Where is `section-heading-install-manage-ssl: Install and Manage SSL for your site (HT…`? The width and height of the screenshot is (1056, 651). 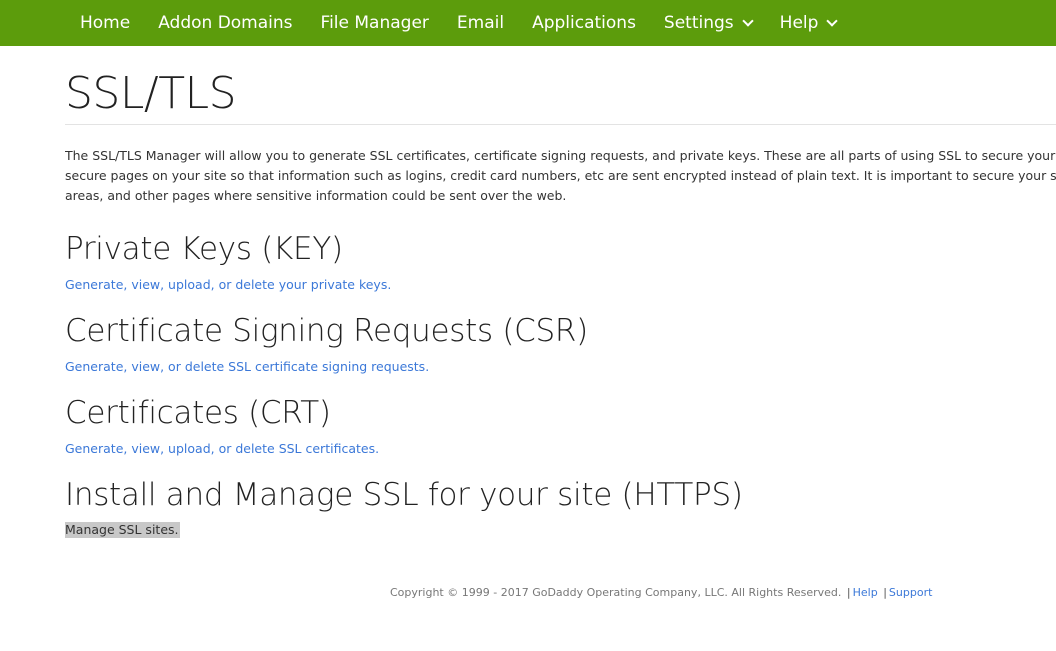
section-heading-install-manage-ssl: Install and Manage SSL for your site (HT… is located at coordinates (404, 495).